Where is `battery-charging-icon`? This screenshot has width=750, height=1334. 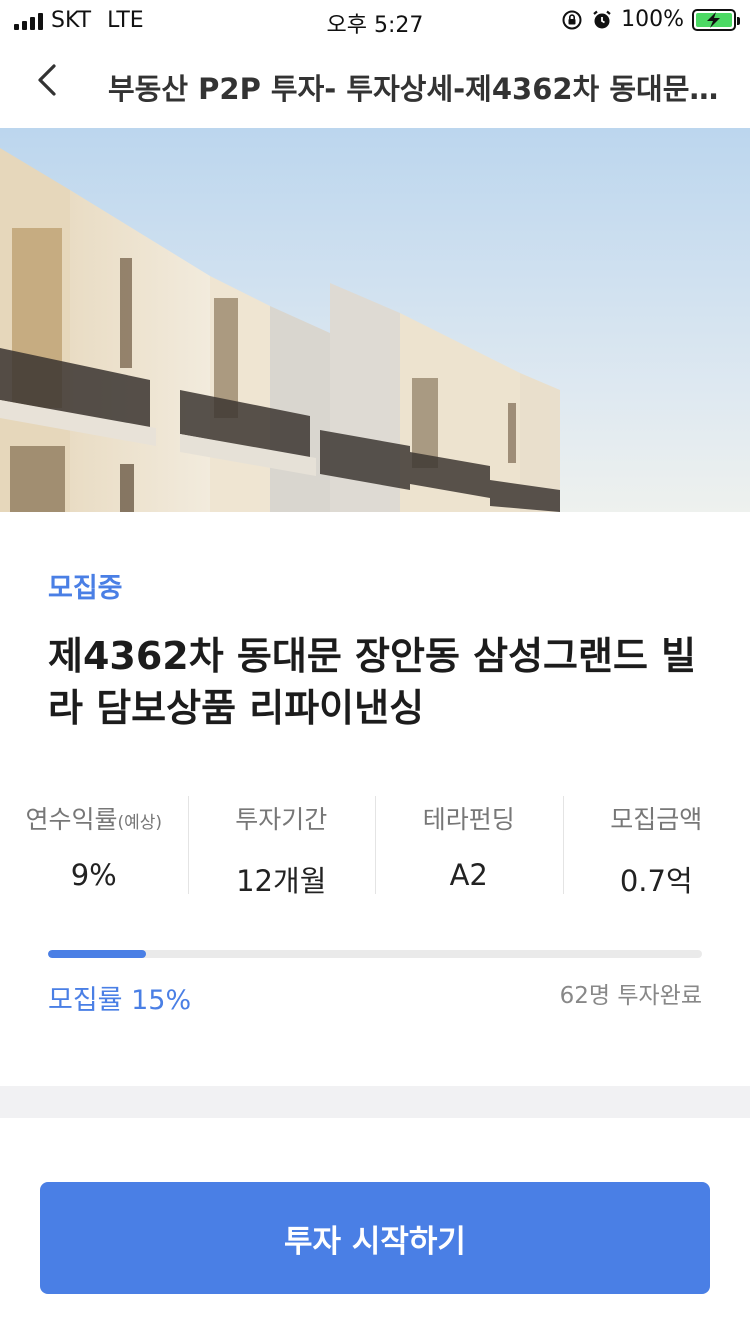
battery-charging-icon is located at coordinates (716, 19).